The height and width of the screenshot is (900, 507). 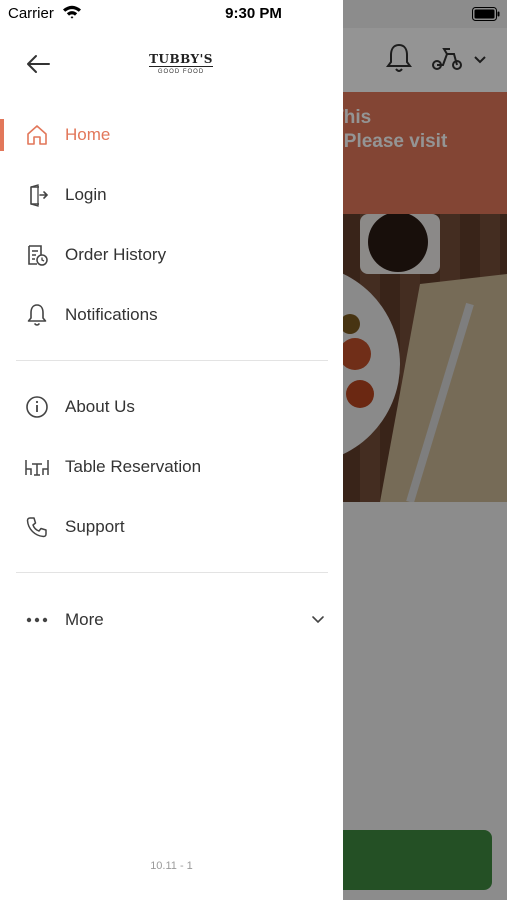 What do you see at coordinates (37, 195) in the screenshot?
I see `login-icon` at bounding box center [37, 195].